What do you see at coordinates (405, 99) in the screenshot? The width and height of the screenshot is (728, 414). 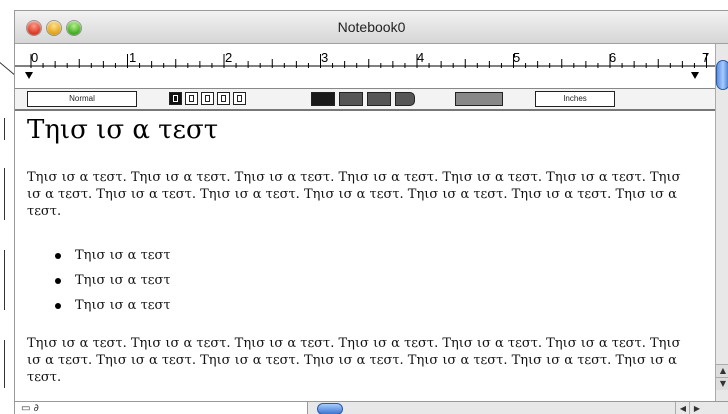 I see `spacing-custom-icon` at bounding box center [405, 99].